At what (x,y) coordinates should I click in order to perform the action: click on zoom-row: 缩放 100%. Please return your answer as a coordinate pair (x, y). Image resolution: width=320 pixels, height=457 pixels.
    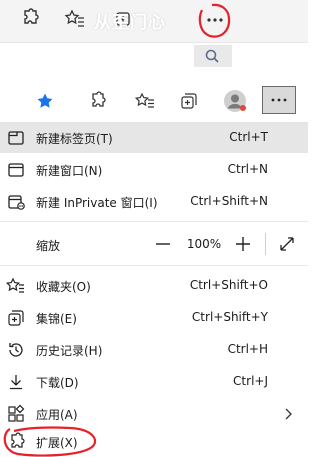
    Looking at the image, I should click on (154, 244).